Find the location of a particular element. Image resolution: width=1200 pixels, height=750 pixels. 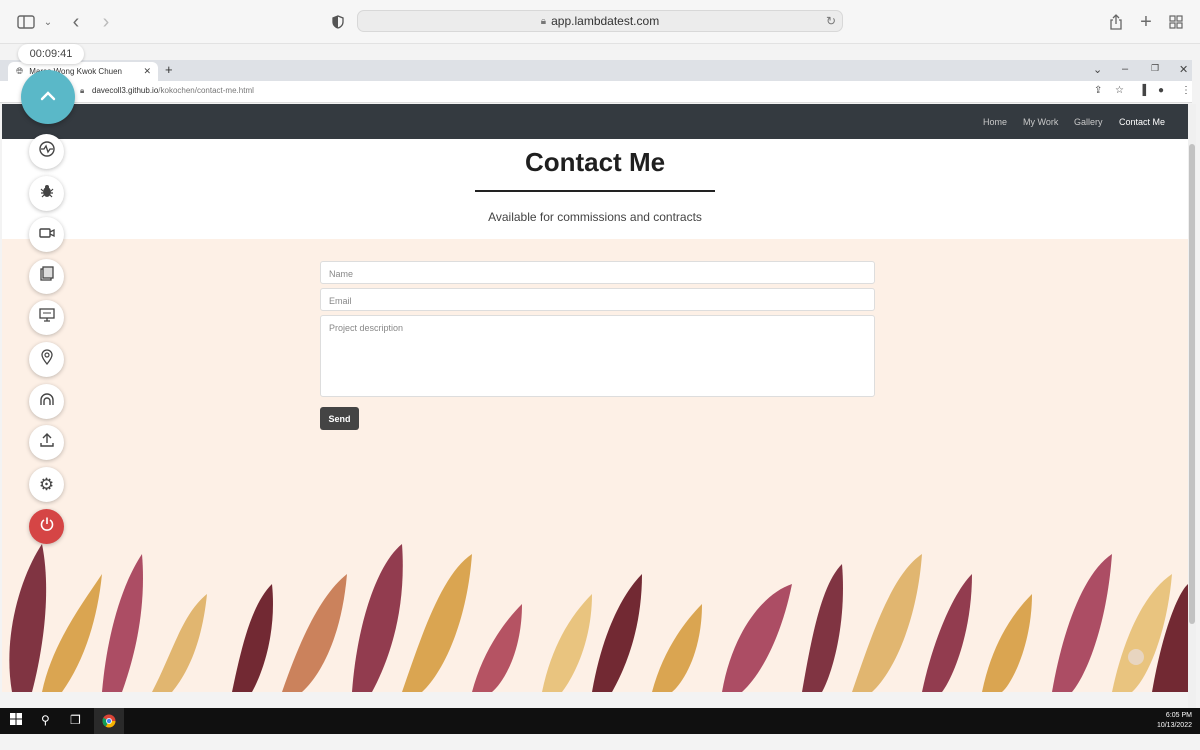

tunnel-icon is located at coordinates (47, 401).